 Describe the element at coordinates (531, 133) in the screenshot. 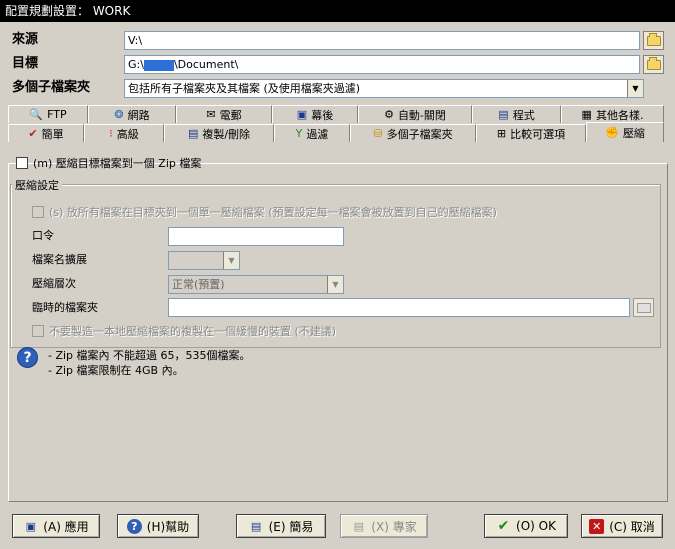

I see `tab-compare: ⊞ 比較可選項` at that location.